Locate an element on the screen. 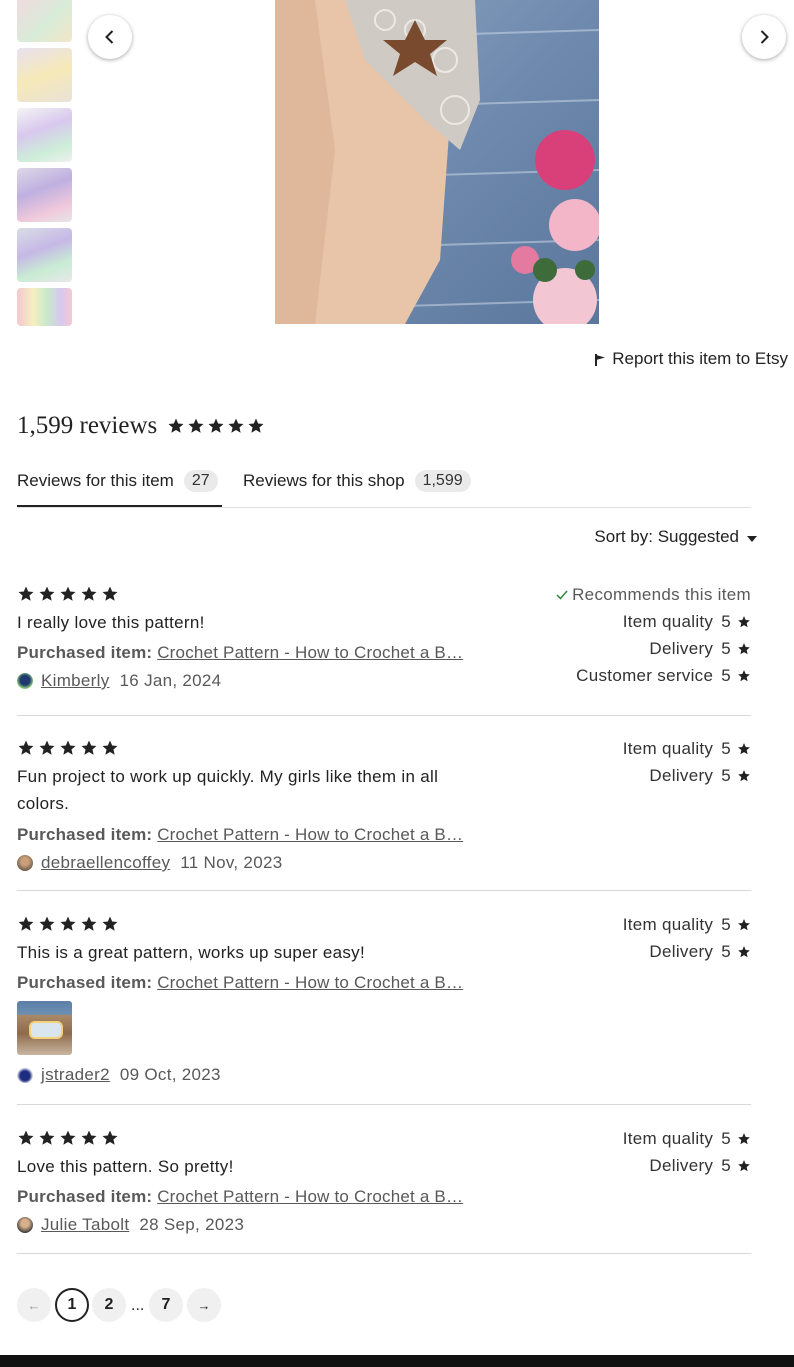  sort-dropdown: Sort by: Suggested is located at coordinates (675, 537).